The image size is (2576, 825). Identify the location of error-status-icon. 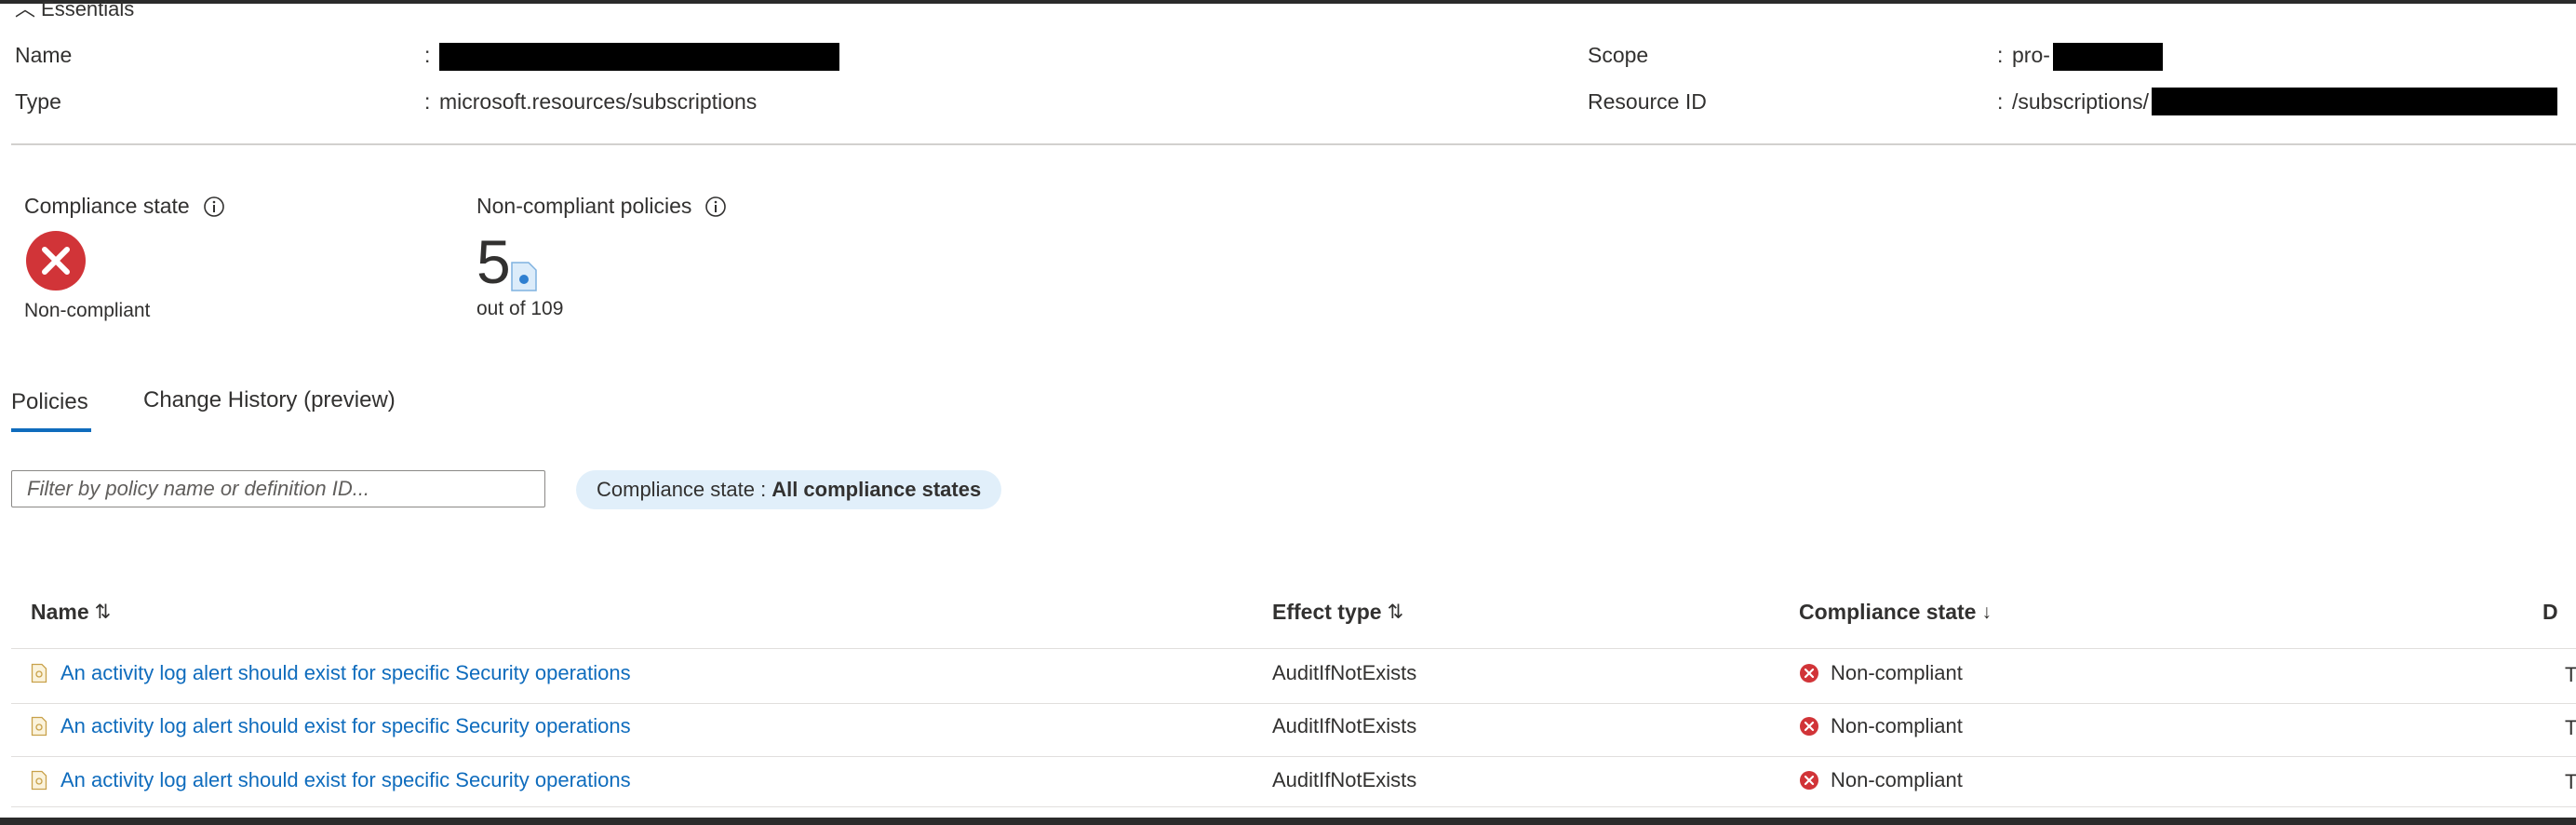
(56, 261).